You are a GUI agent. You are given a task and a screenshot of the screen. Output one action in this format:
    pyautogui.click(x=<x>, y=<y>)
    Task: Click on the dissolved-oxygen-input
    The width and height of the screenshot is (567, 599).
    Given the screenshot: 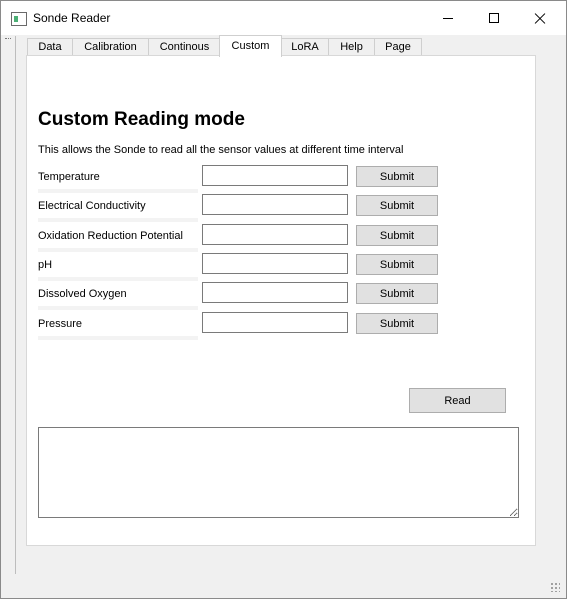 What is the action you would take?
    pyautogui.click(x=275, y=292)
    